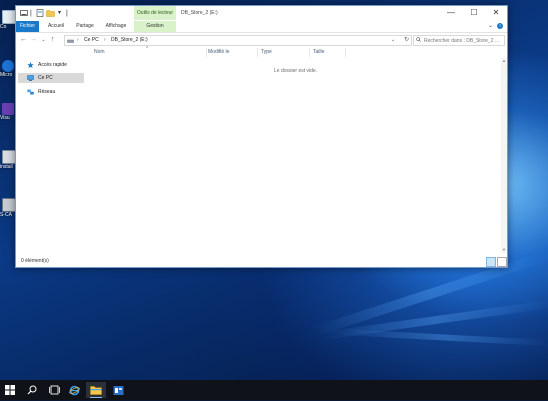 The height and width of the screenshot is (401, 548). Describe the element at coordinates (9, 157) in the screenshot. I see `installer-icon` at that location.